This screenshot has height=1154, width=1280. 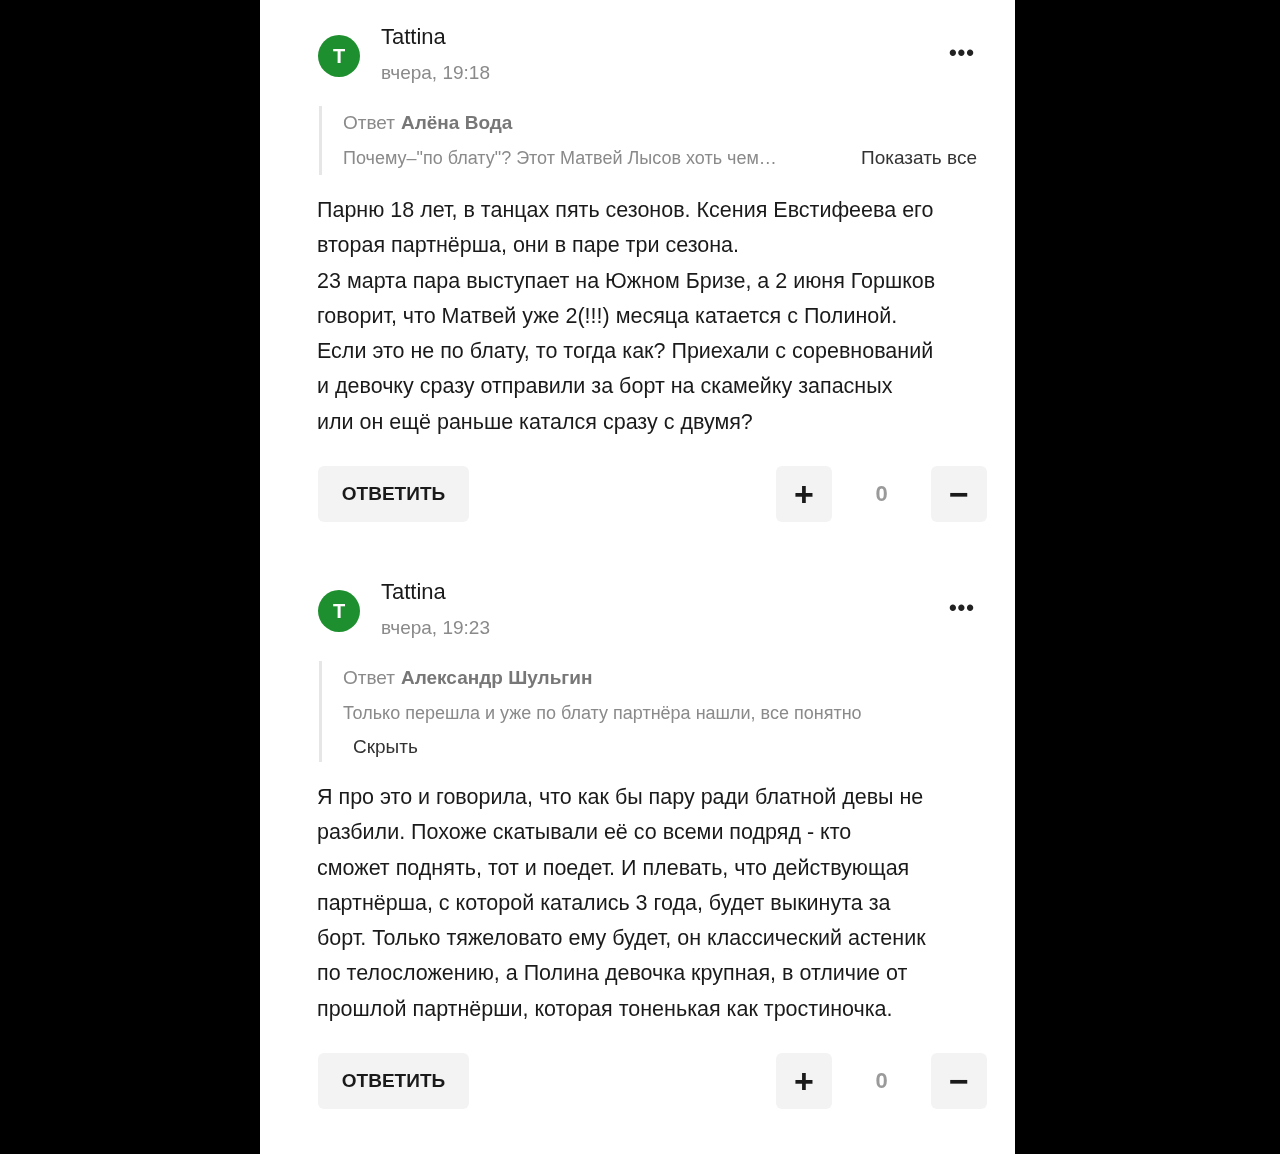 I want to click on comment-text: Парню 18 лет, в танцах пять сезонов. Ксения Евстифеева его вторая партнёрша, они в паре три сезона. 23 марта пара выступает на Южном Бризе, а 2 июня Горшков говорит, что Матвей уже 2(!!!) месяца катается с Полиной. Если это не по блату, то тогда как? Приехали с соревнований и девочку сразу отправили за борт на скамейку запасных или он ещё раньше катался сразу с двумя?, so click(x=627, y=316).